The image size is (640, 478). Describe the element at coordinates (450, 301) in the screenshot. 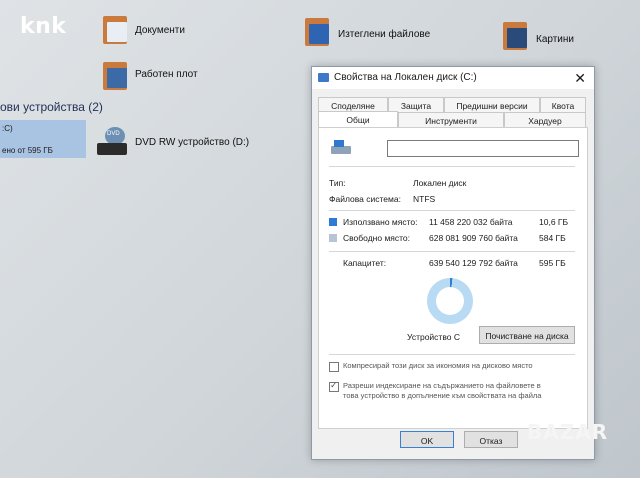

I see `disk-usage-donut` at that location.